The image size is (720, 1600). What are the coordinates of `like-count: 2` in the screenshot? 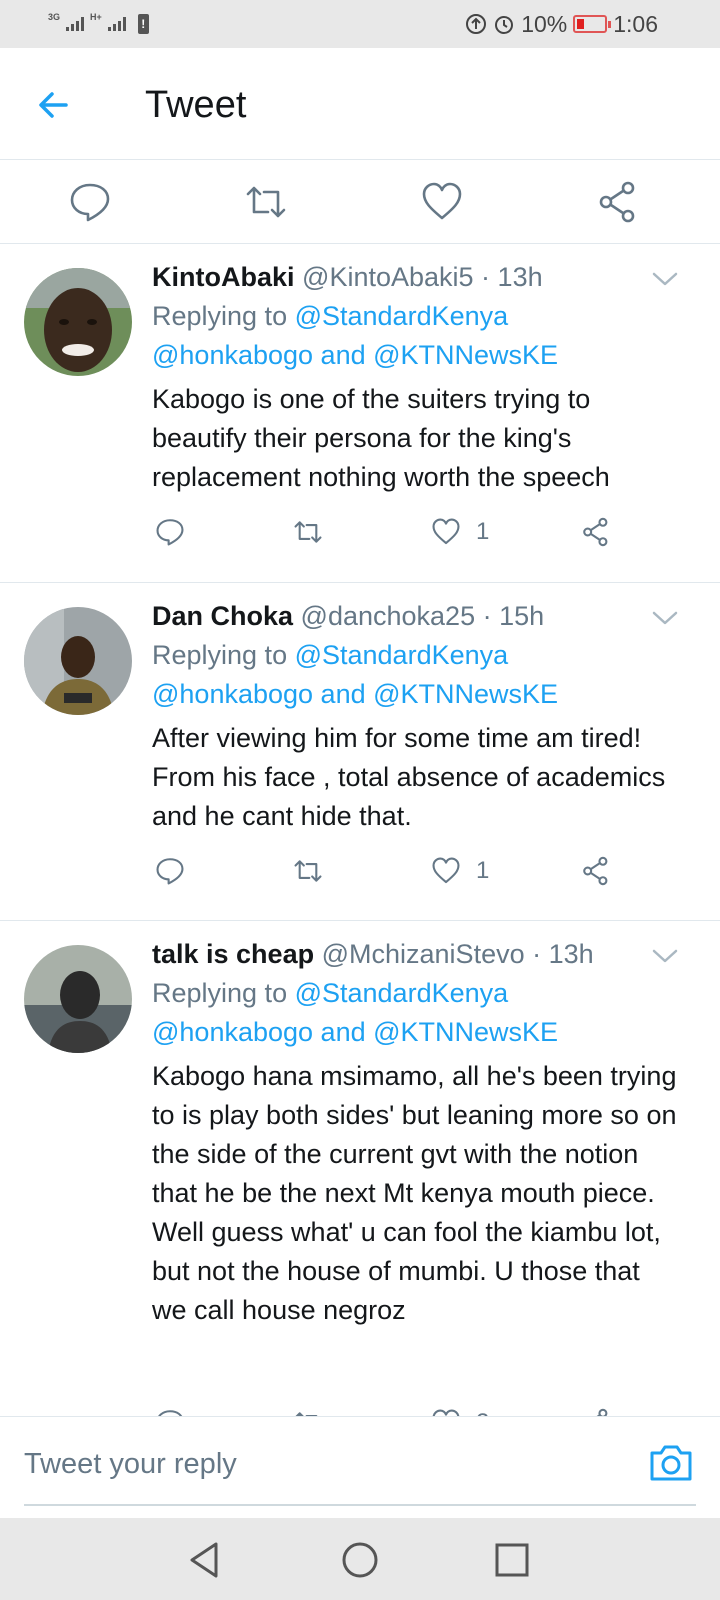 It's located at (482, 1412).